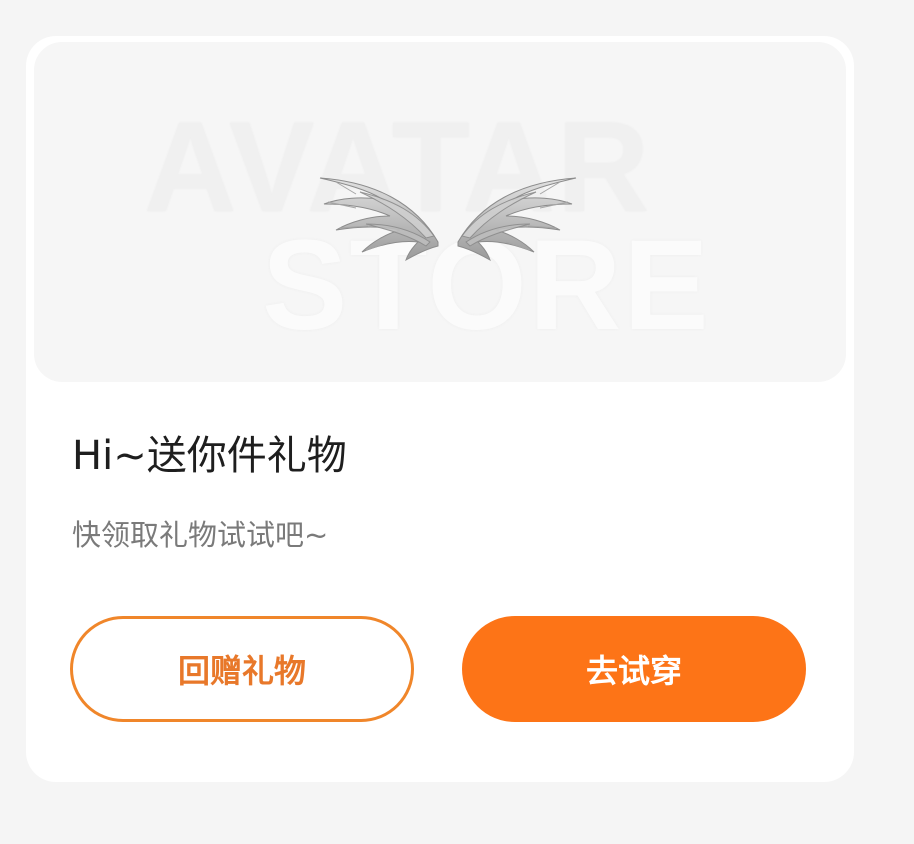 This screenshot has width=914, height=844. I want to click on angel-wings-icon, so click(448, 219).